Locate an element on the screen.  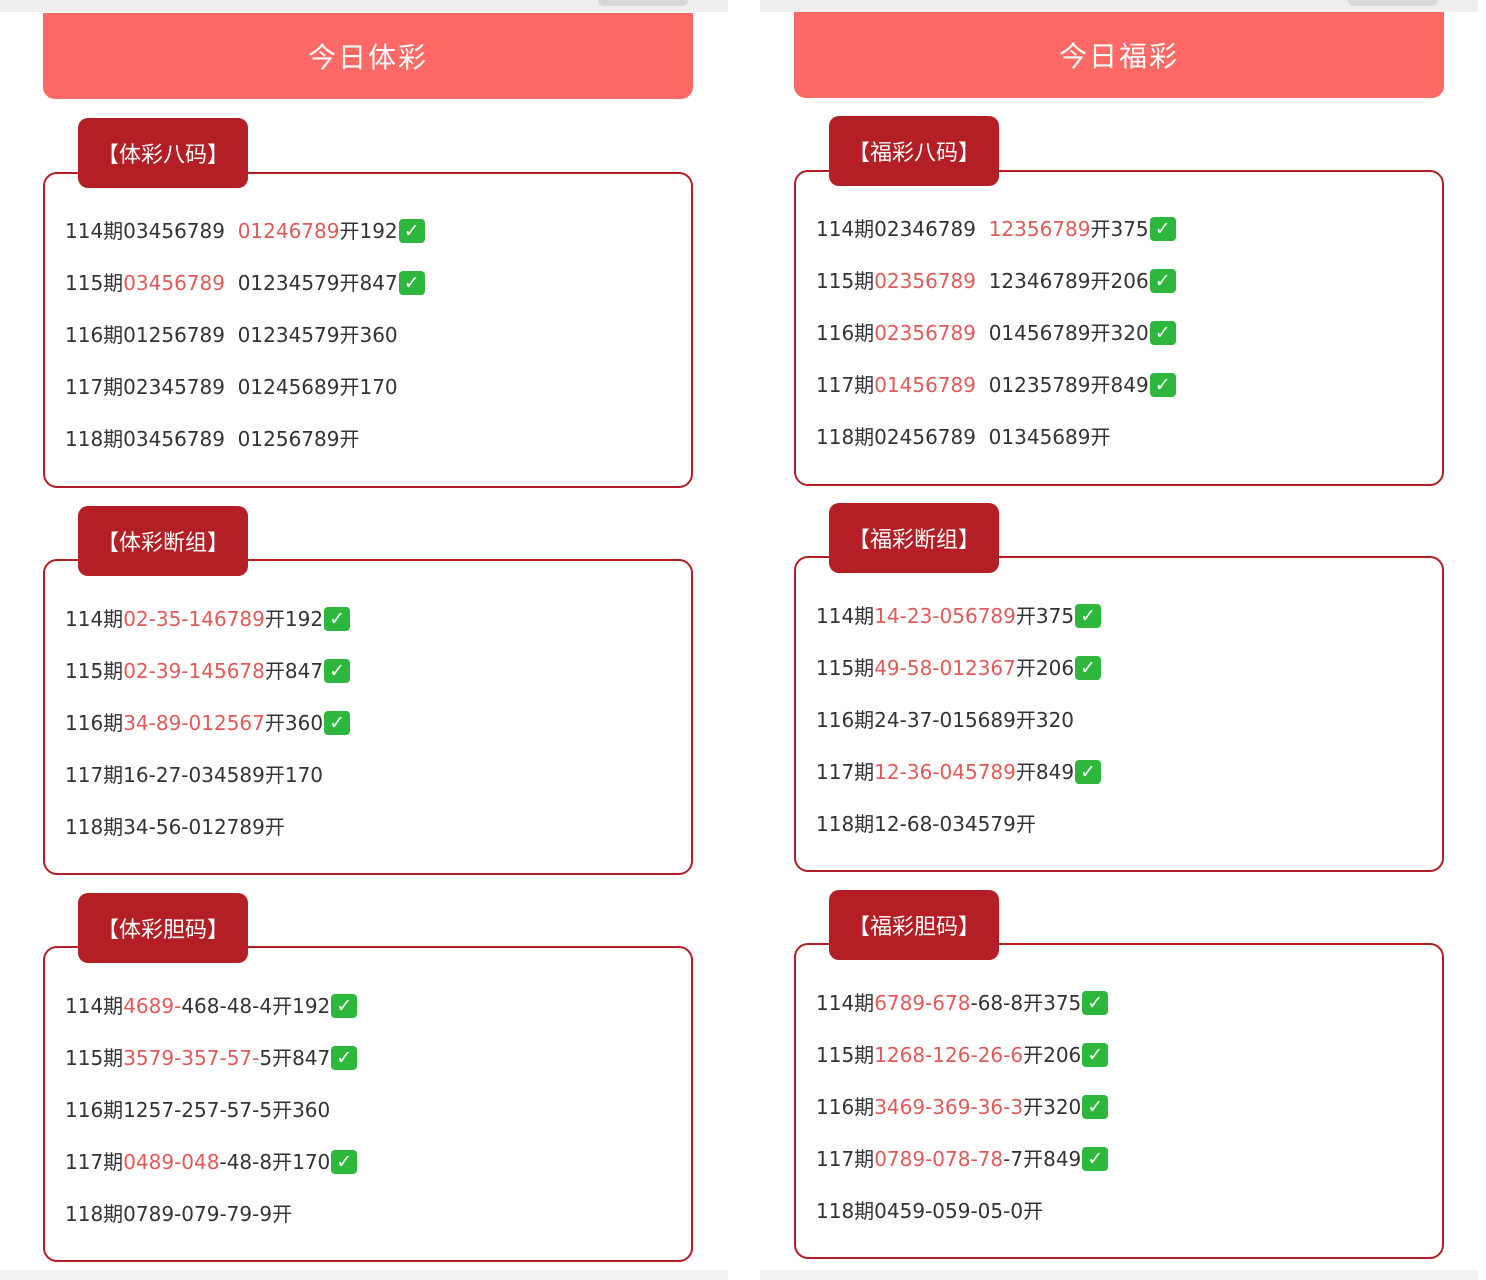
result-row: 115期 3579-357-57- 5开847 ✓ is located at coordinates (211, 1058).